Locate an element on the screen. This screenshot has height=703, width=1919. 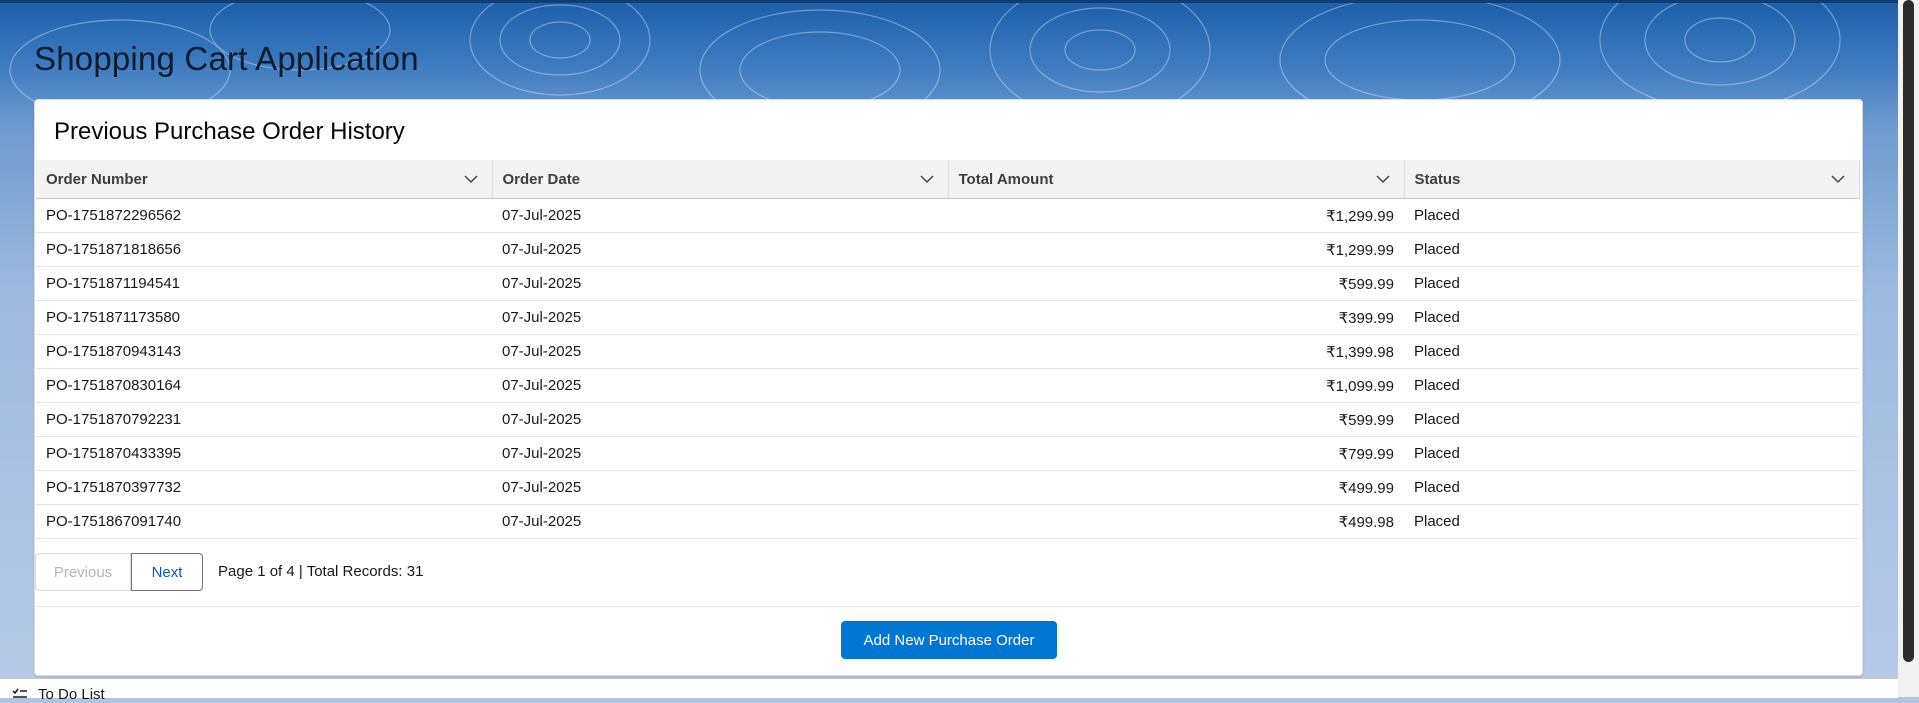
order-number-cell: PO-1751870943143 is located at coordinates (264, 351).